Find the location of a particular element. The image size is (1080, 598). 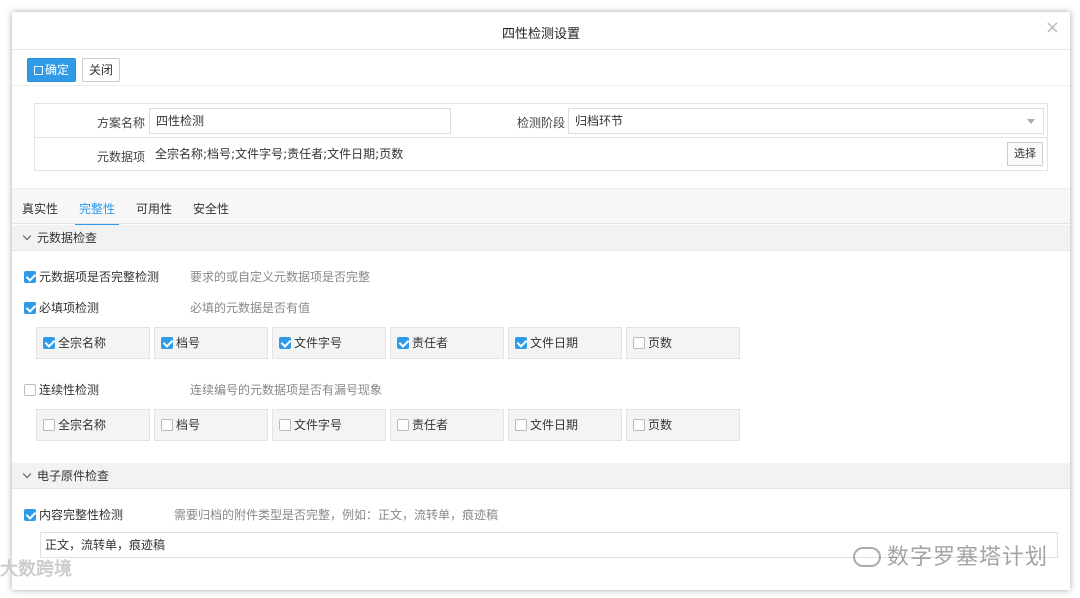

required-field-option: 责任者 is located at coordinates (447, 343).